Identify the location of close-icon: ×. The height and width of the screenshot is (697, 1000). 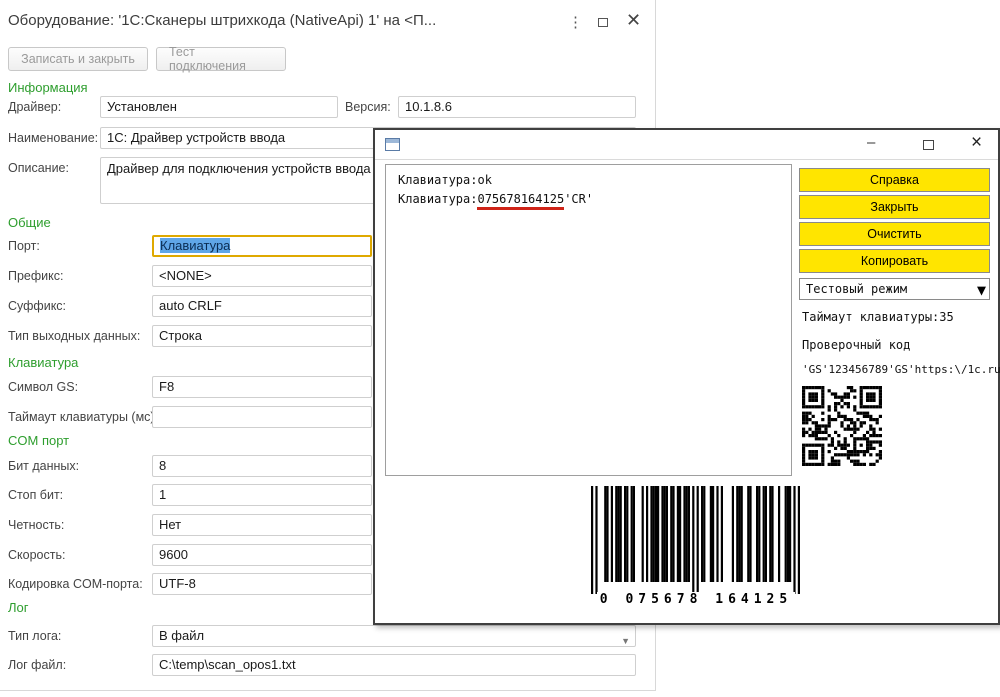
(976, 143).